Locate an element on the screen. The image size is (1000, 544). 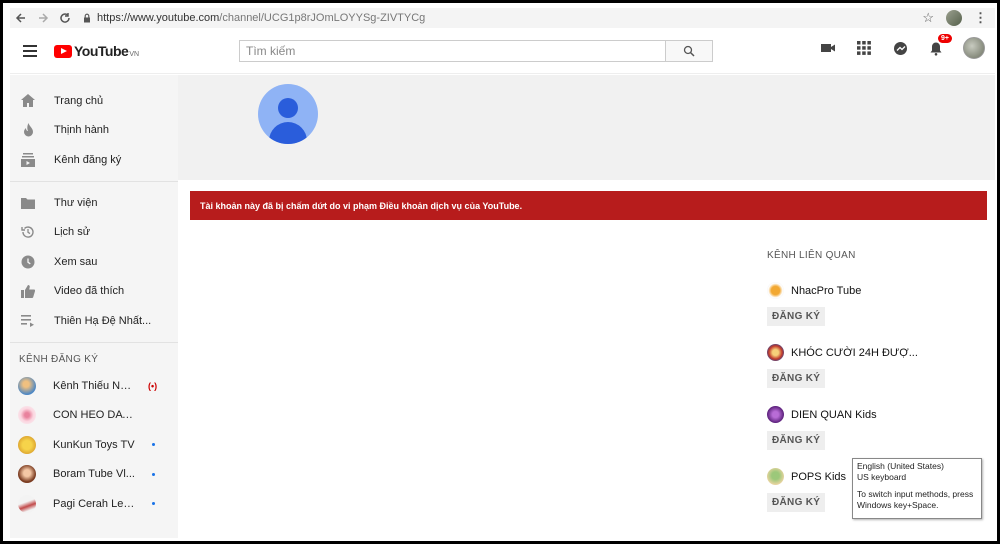
tooltip-keyboard: US keyboard is located at coordinates (882, 477).